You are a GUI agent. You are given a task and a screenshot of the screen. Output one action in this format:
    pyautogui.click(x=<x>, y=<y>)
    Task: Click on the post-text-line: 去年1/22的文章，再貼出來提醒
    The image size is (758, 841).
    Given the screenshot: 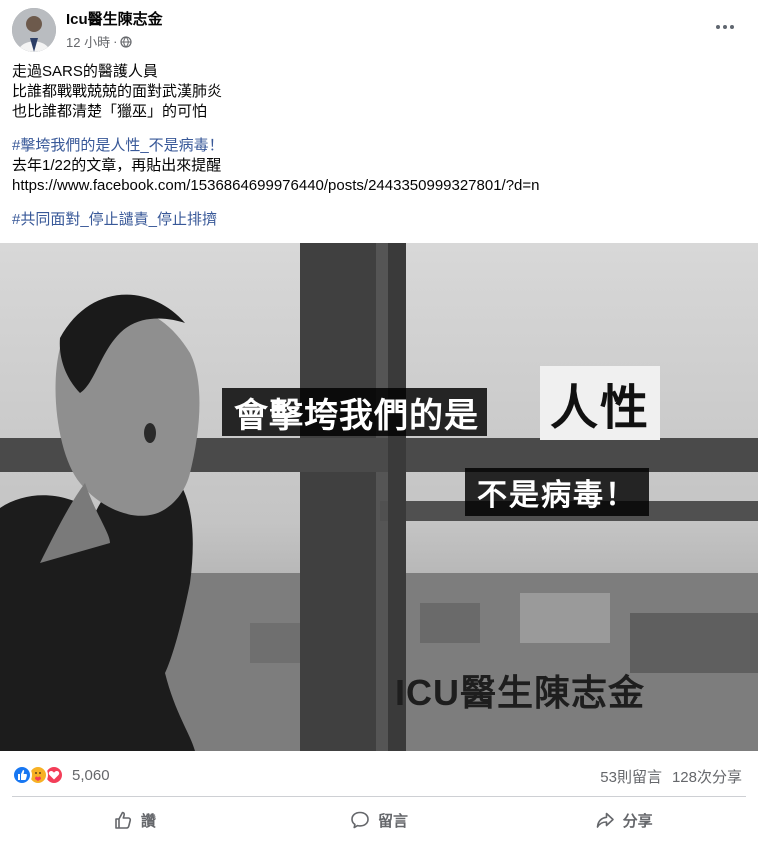 What is the action you would take?
    pyautogui.click(x=117, y=165)
    